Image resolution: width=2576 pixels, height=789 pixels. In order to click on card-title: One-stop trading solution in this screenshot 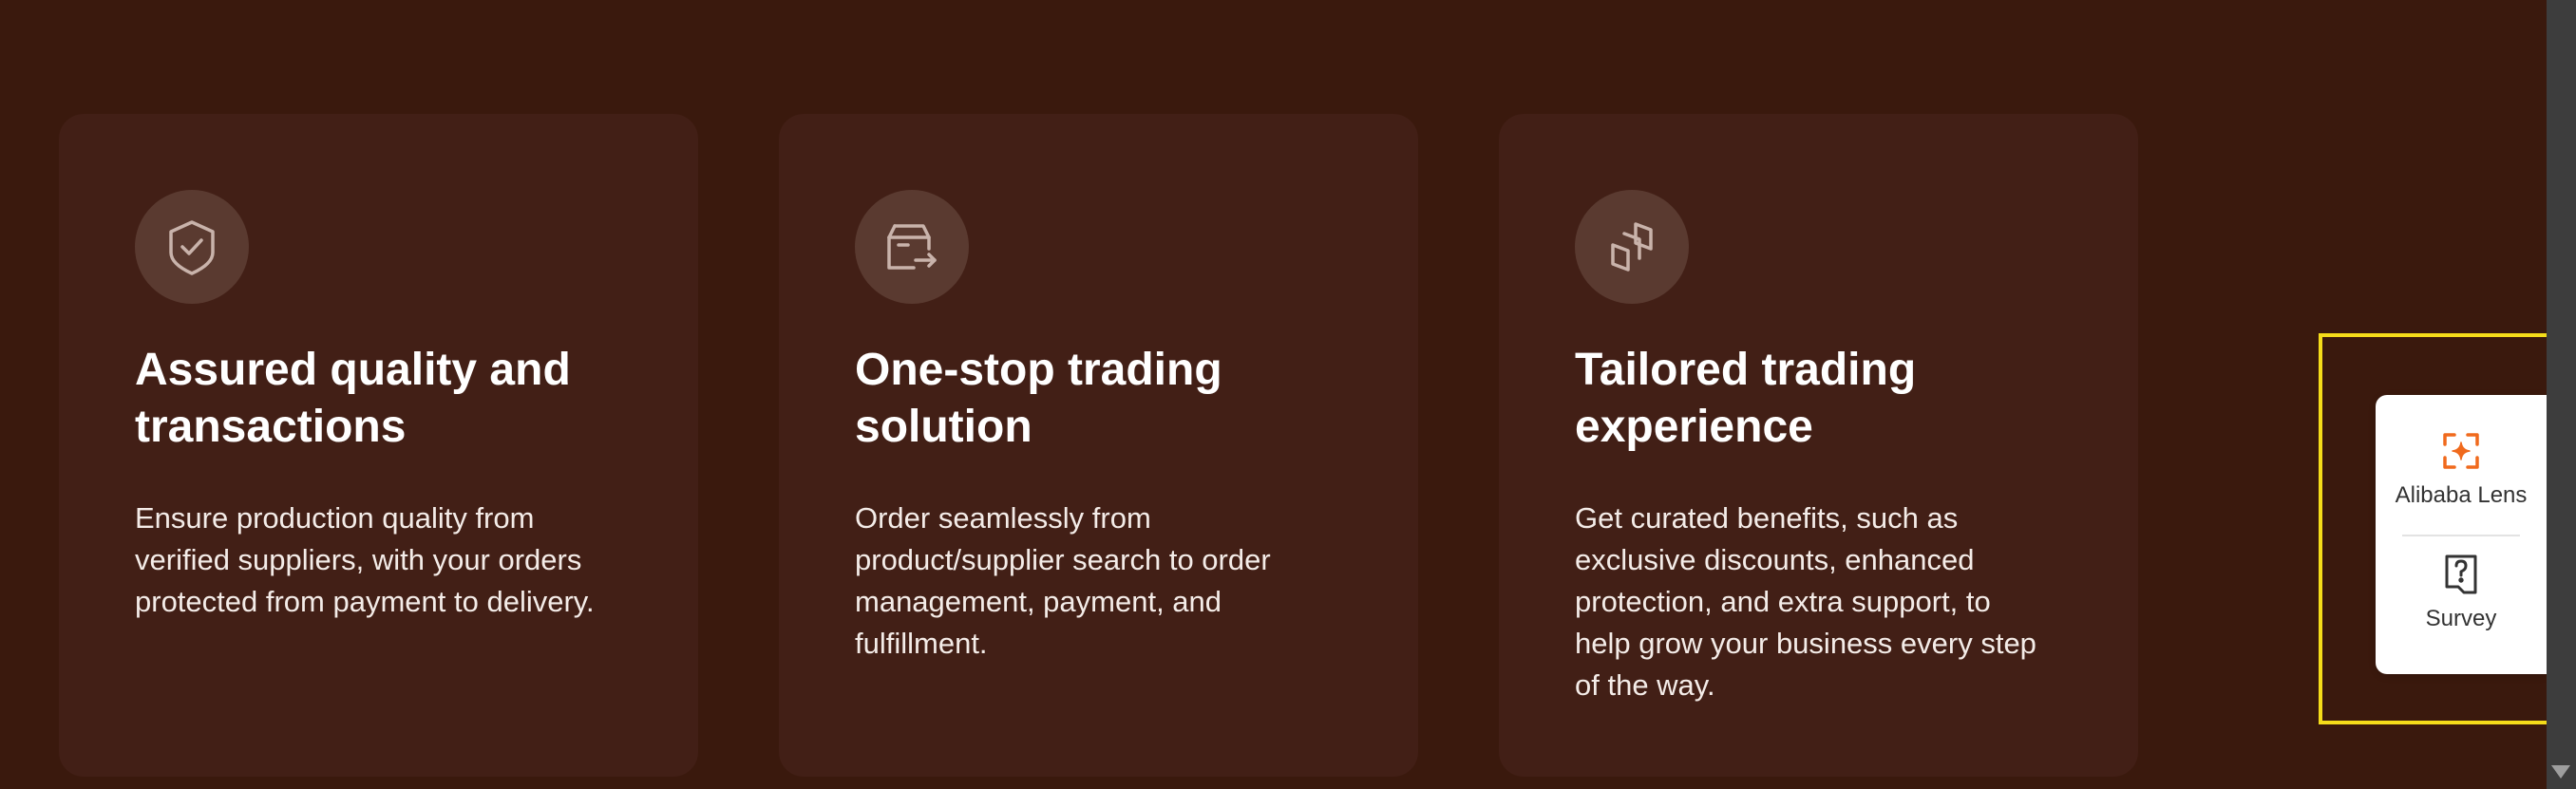, I will do `click(1038, 398)`.